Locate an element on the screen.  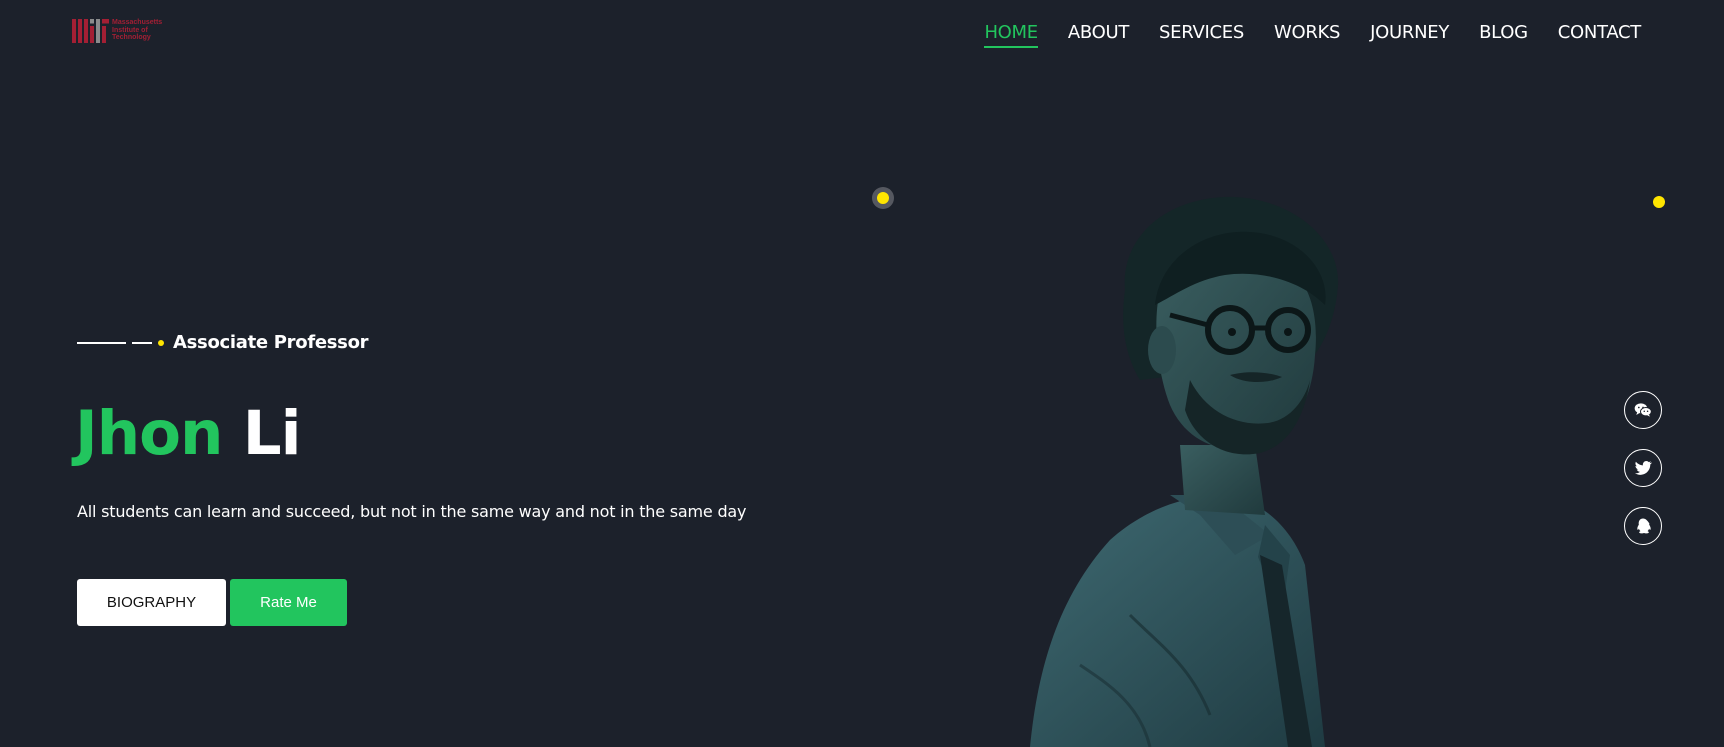
twitter-icon is located at coordinates (1643, 468).